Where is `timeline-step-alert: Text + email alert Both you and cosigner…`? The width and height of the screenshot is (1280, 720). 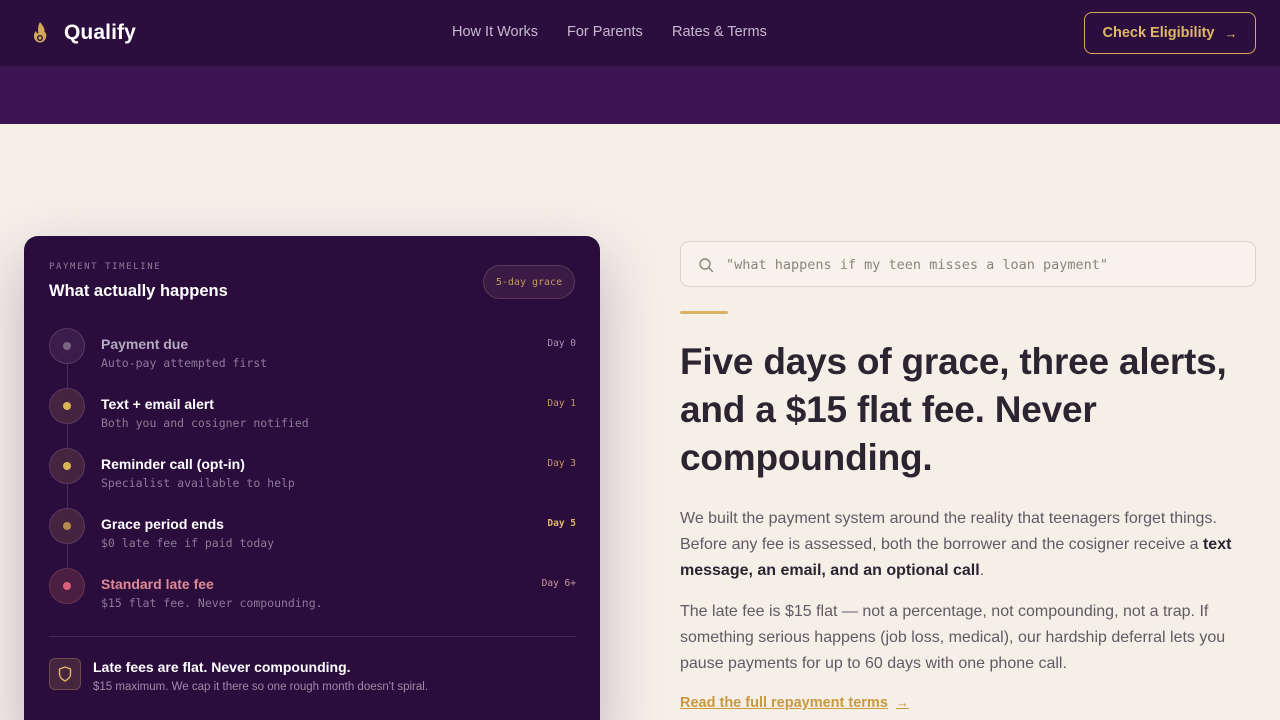 timeline-step-alert: Text + email alert Both you and cosigner… is located at coordinates (312, 418).